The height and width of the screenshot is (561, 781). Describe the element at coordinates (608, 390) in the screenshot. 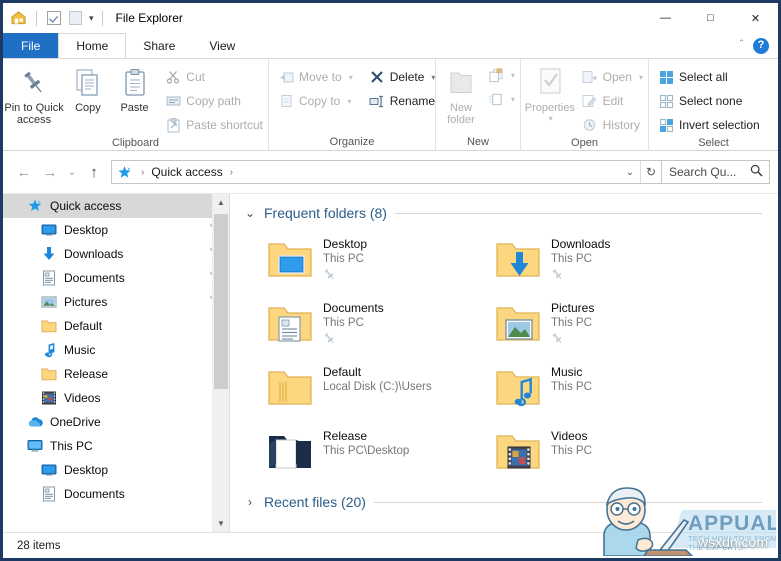

I see `folder-tile: Music This PC` at that location.